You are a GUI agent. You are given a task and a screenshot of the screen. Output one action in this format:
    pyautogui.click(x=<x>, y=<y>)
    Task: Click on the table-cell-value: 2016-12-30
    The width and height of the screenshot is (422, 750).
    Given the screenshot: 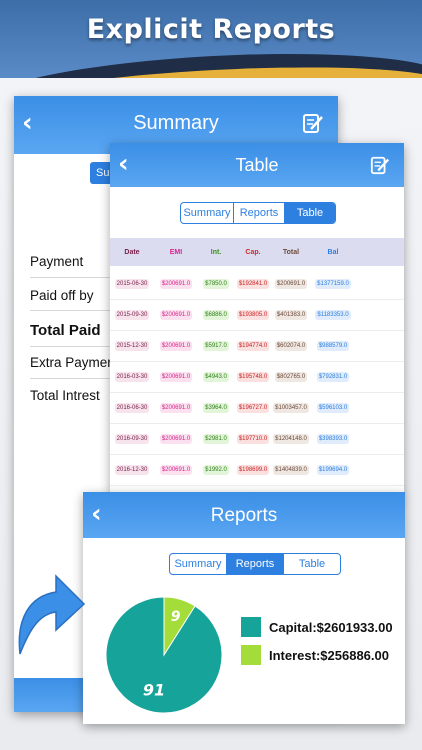 What is the action you would take?
    pyautogui.click(x=132, y=469)
    